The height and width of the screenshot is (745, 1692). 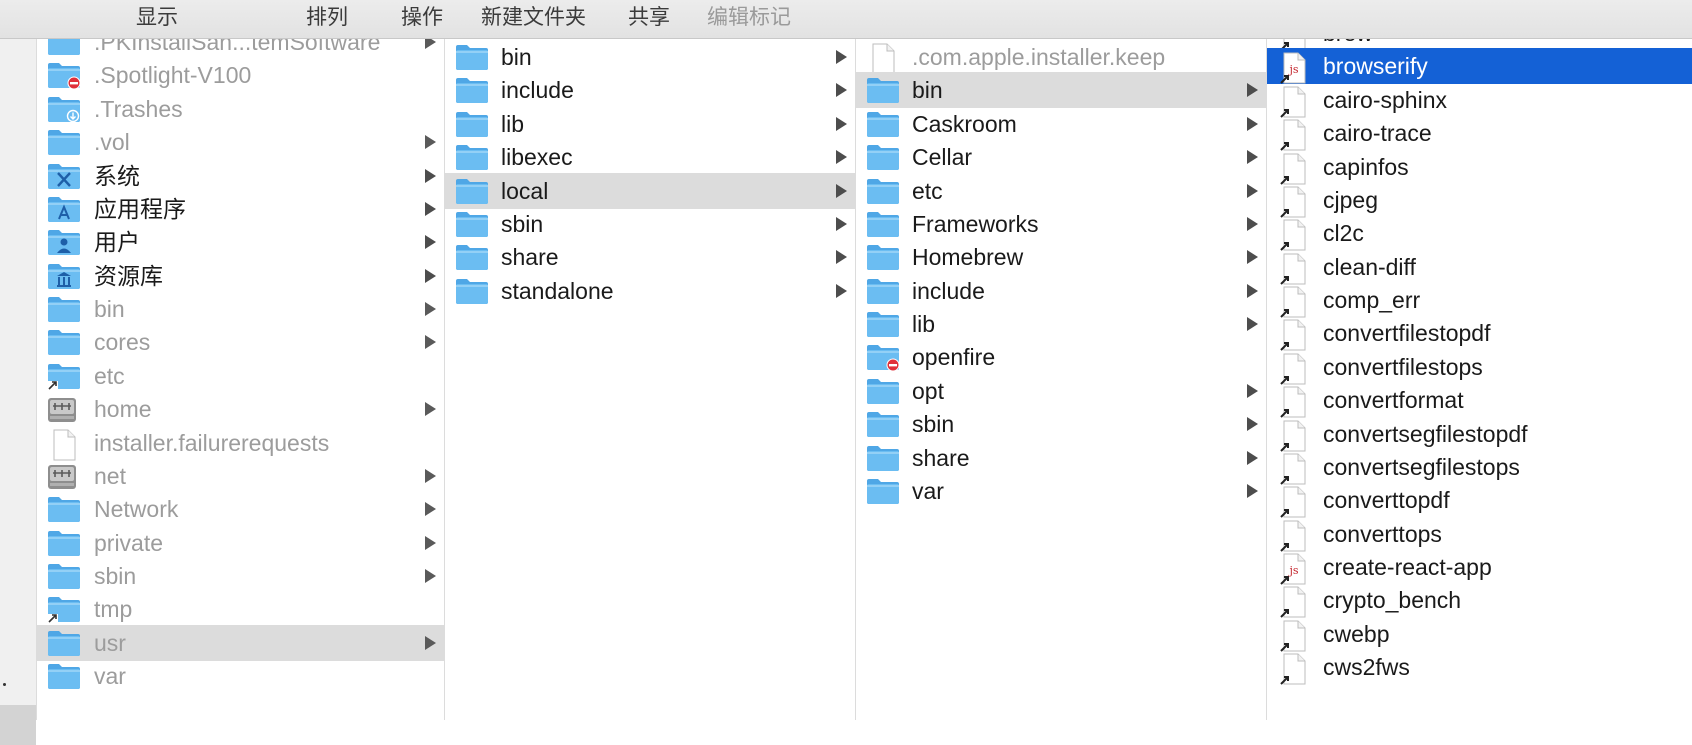 I want to click on column-4-item-create-react-app: js create-react-app, so click(x=1479, y=567).